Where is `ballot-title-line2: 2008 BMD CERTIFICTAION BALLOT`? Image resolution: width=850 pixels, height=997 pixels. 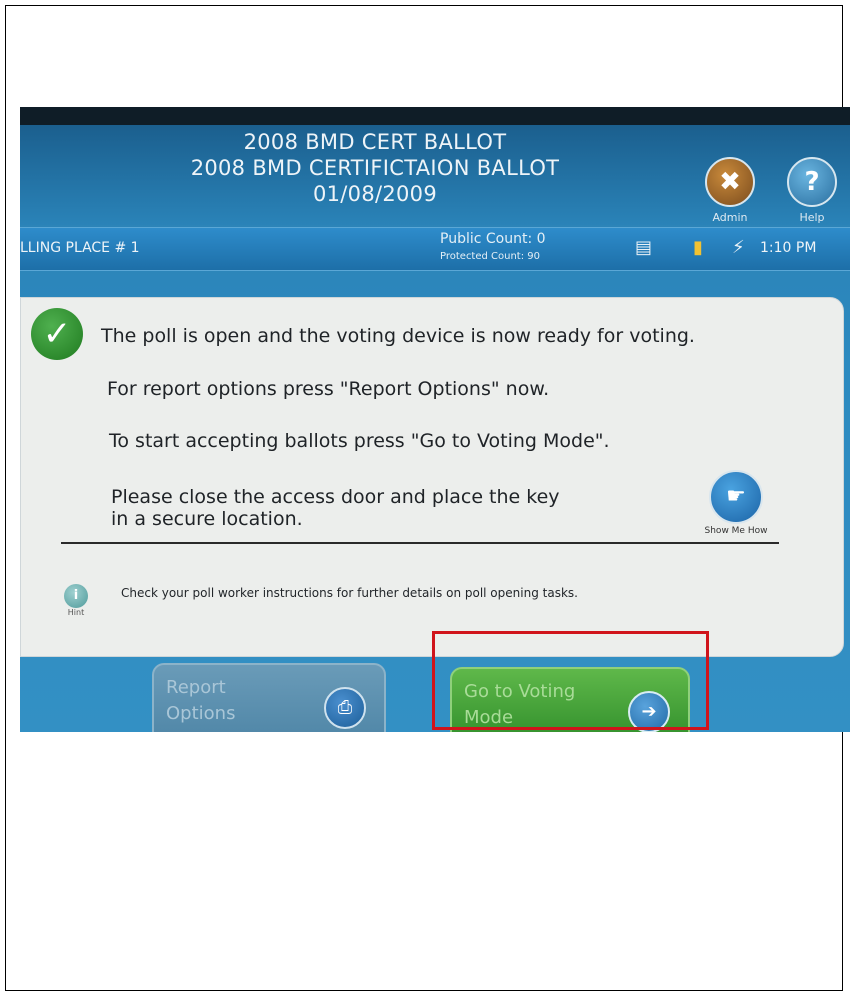
ballot-title-line2: 2008 BMD CERTIFICTAION BALLOT is located at coordinates (375, 168).